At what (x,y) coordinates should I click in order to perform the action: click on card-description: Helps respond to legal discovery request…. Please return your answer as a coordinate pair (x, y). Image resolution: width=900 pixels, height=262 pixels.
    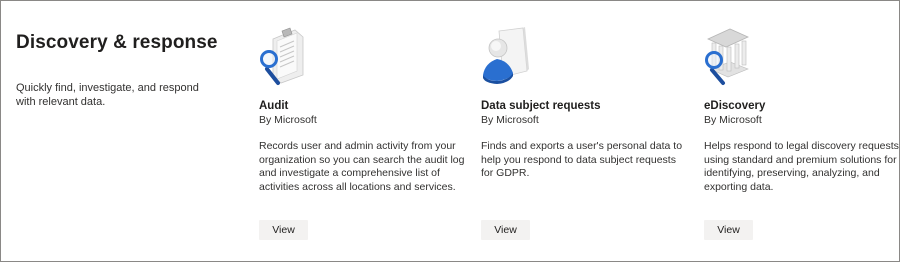
    Looking at the image, I should click on (801, 166).